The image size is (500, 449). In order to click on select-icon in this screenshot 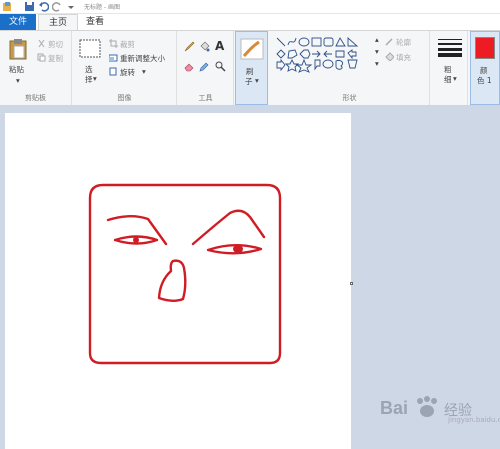, I will do `click(90, 50)`.